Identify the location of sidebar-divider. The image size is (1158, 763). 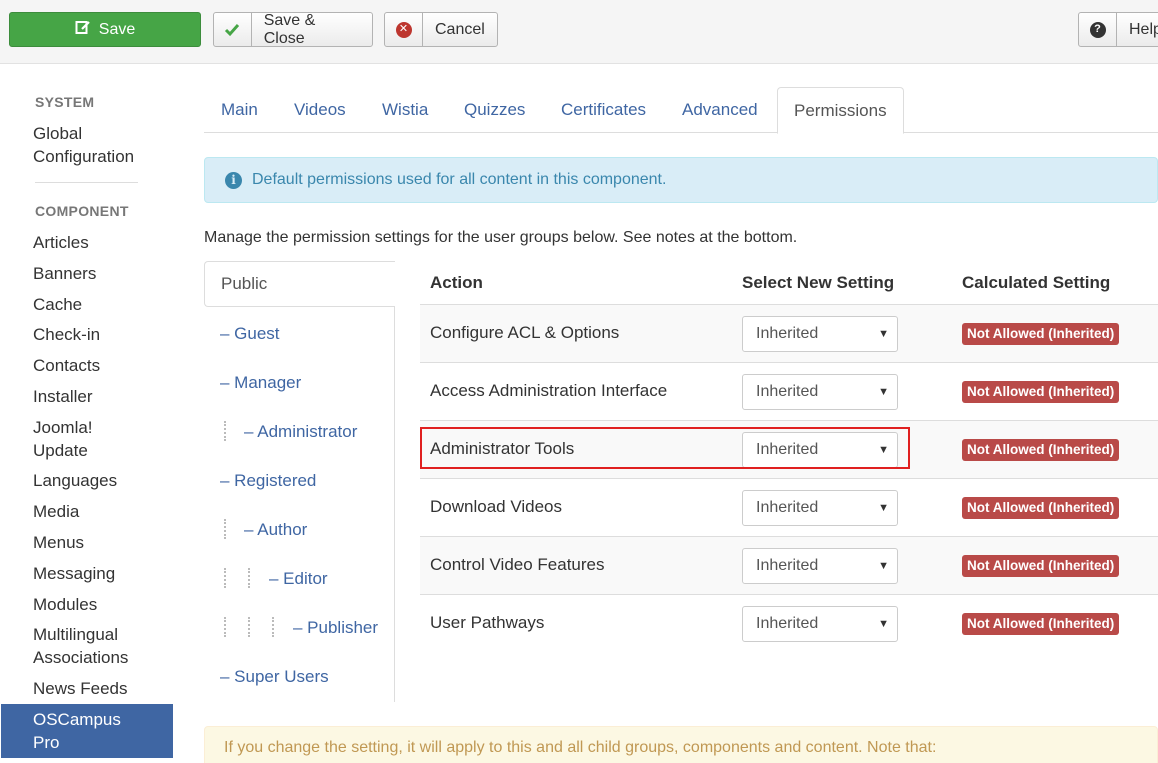
(86, 182).